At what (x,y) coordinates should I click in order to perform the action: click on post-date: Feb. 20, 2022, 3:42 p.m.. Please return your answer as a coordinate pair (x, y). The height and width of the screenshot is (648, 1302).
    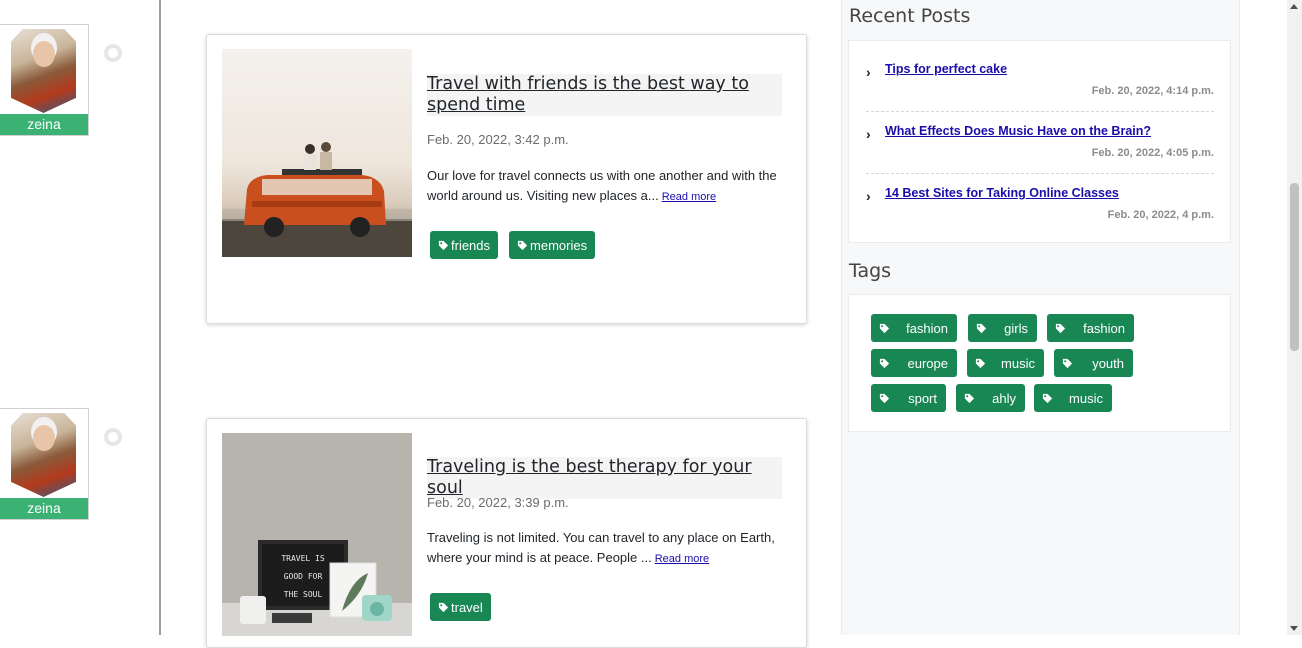
    Looking at the image, I should click on (498, 139).